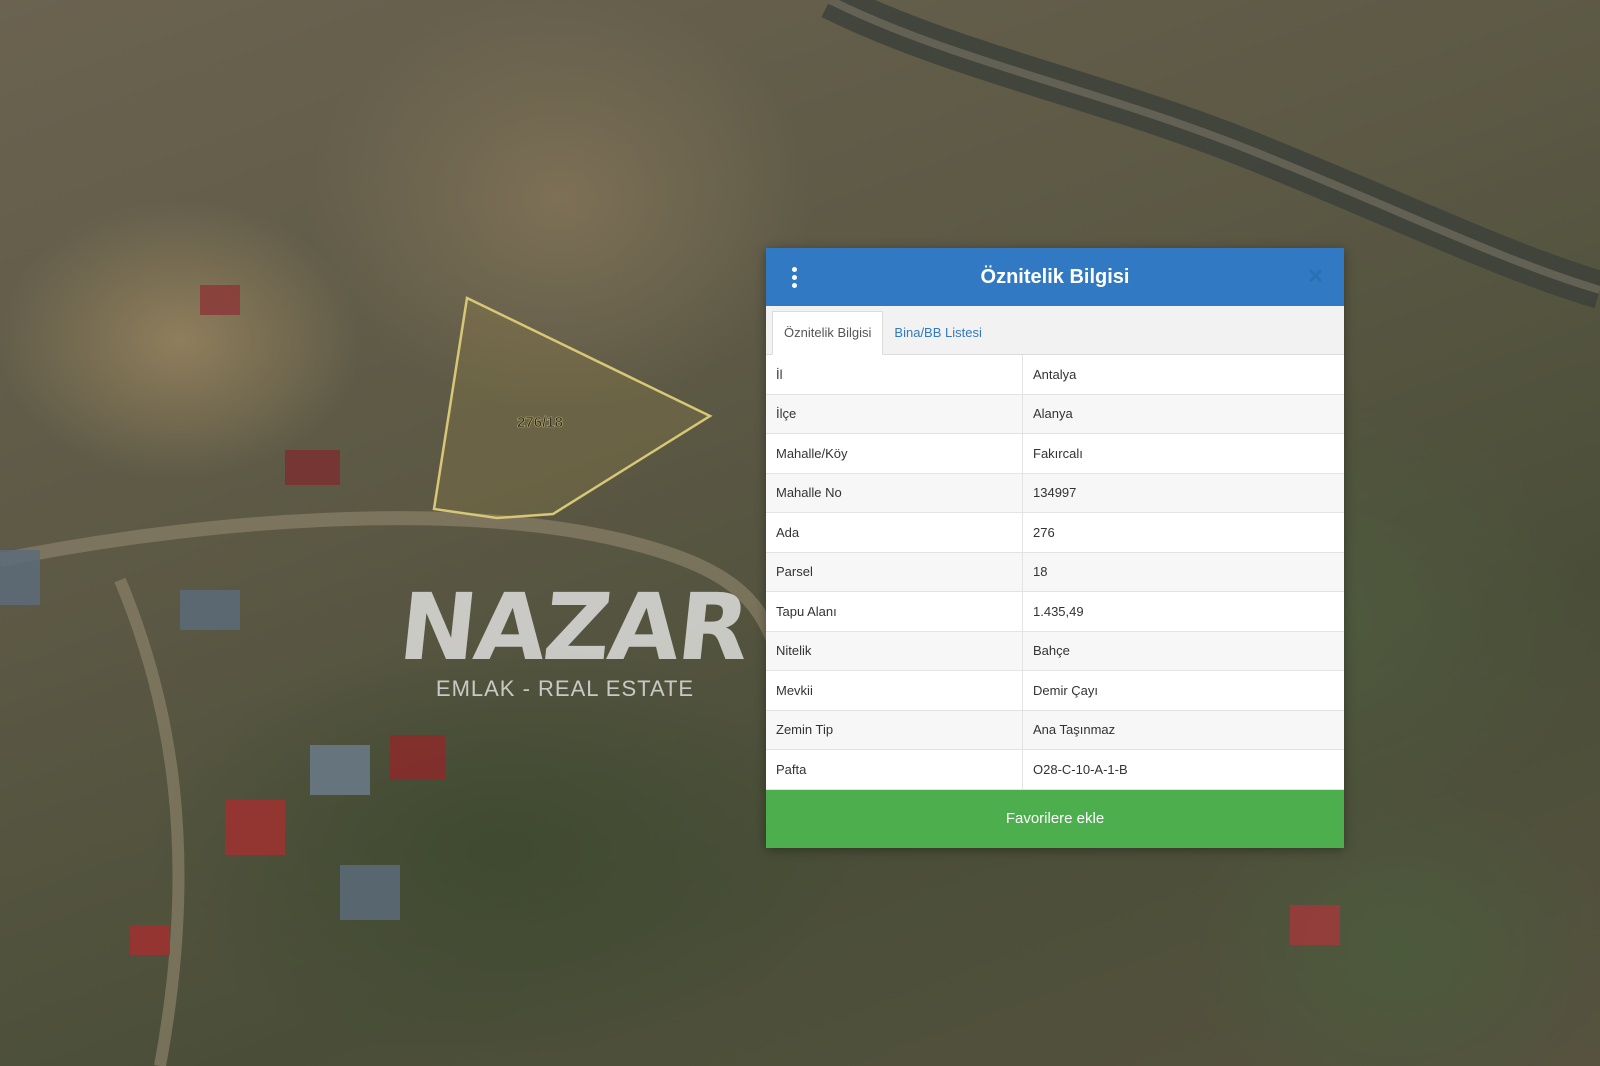 The width and height of the screenshot is (1600, 1066). Describe the element at coordinates (794, 277) in the screenshot. I see `vertical-dots-icon` at that location.